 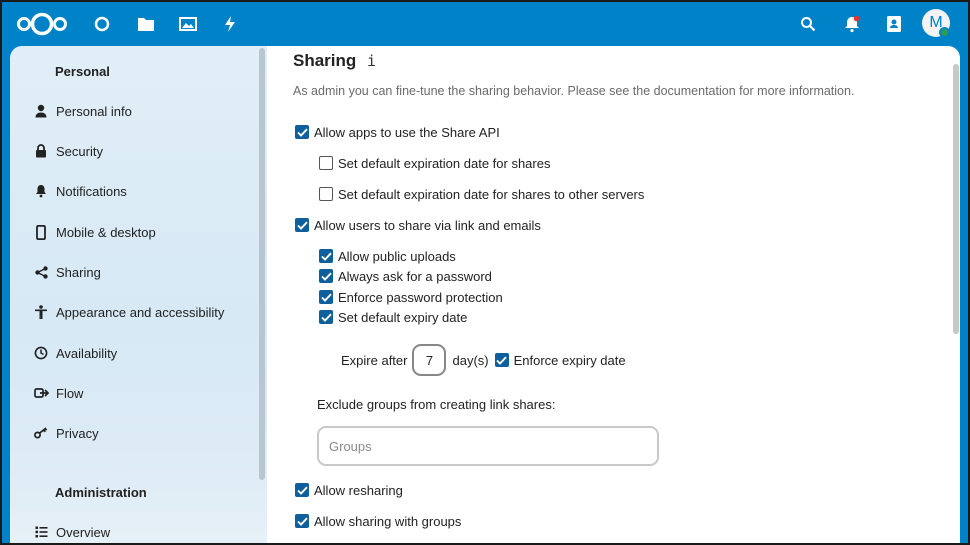 What do you see at coordinates (140, 272) in the screenshot?
I see `sidebar-item-sharing: Sharing` at bounding box center [140, 272].